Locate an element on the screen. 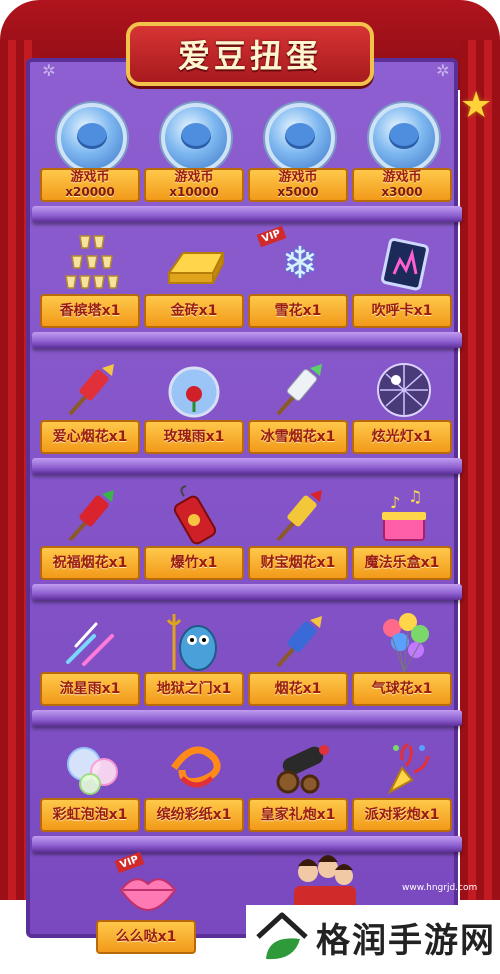  prize-label: 炫光灯x1 is located at coordinates (402, 437).